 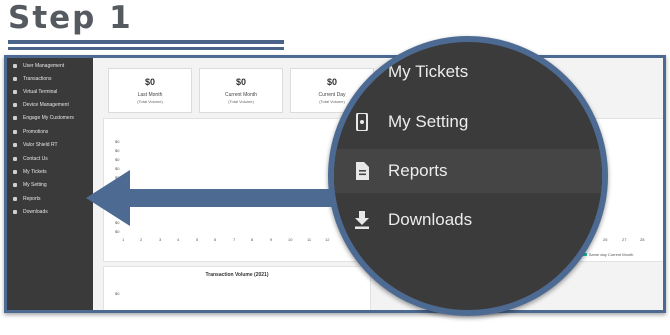 What do you see at coordinates (234, 239) in the screenshot?
I see `x-tick-label: 7` at bounding box center [234, 239].